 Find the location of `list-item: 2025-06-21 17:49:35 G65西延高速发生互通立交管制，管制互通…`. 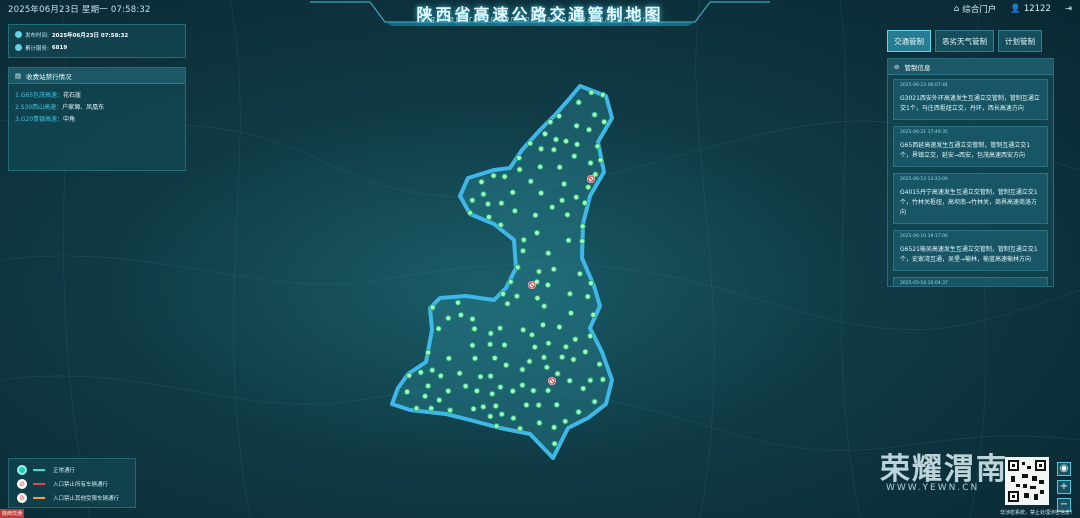

list-item: 2025-06-21 17:49:35 G65西延高速发生互通立交管制，管制互通… is located at coordinates (970, 146).